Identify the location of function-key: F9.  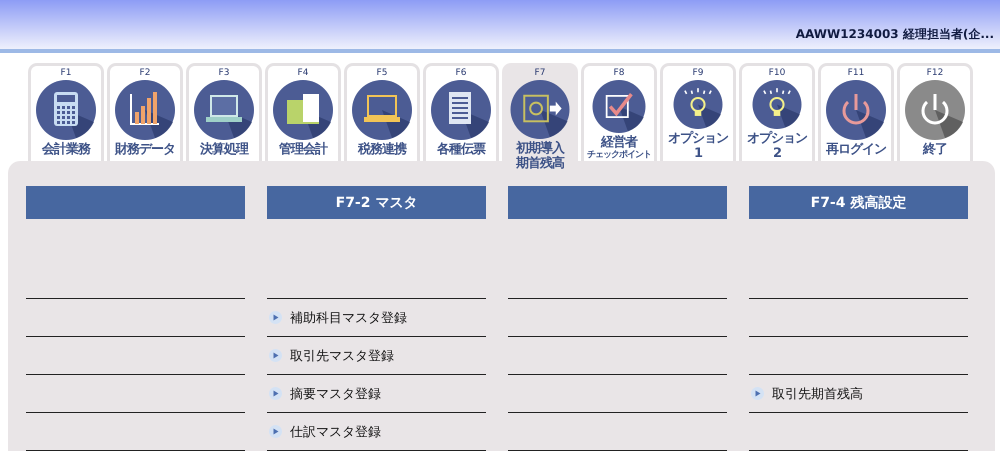
(698, 73).